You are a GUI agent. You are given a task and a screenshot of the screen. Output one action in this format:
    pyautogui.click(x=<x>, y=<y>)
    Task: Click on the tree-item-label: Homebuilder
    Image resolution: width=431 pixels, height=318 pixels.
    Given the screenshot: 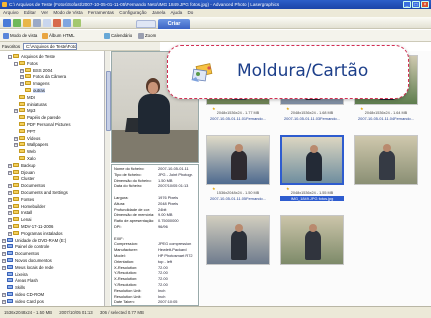 What is the action you would take?
    pyautogui.click(x=33, y=206)
    